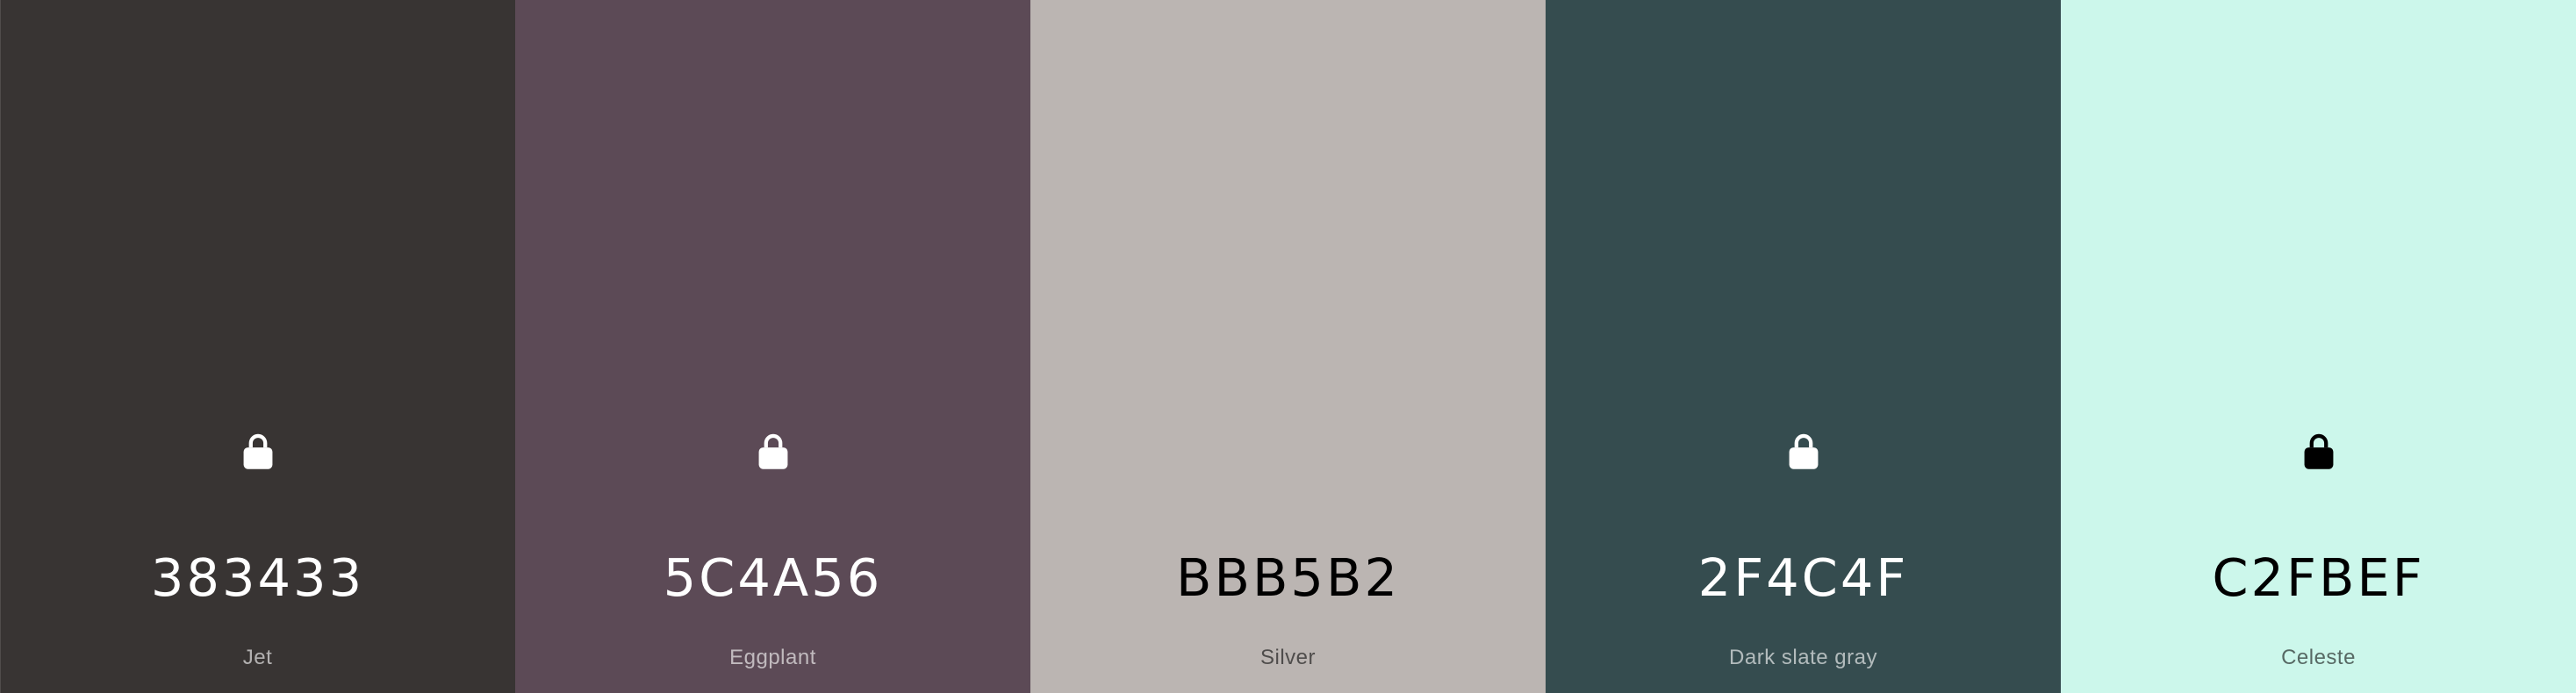 The width and height of the screenshot is (2576, 693). Describe the element at coordinates (2319, 658) in the screenshot. I see `color-name: Celeste` at that location.